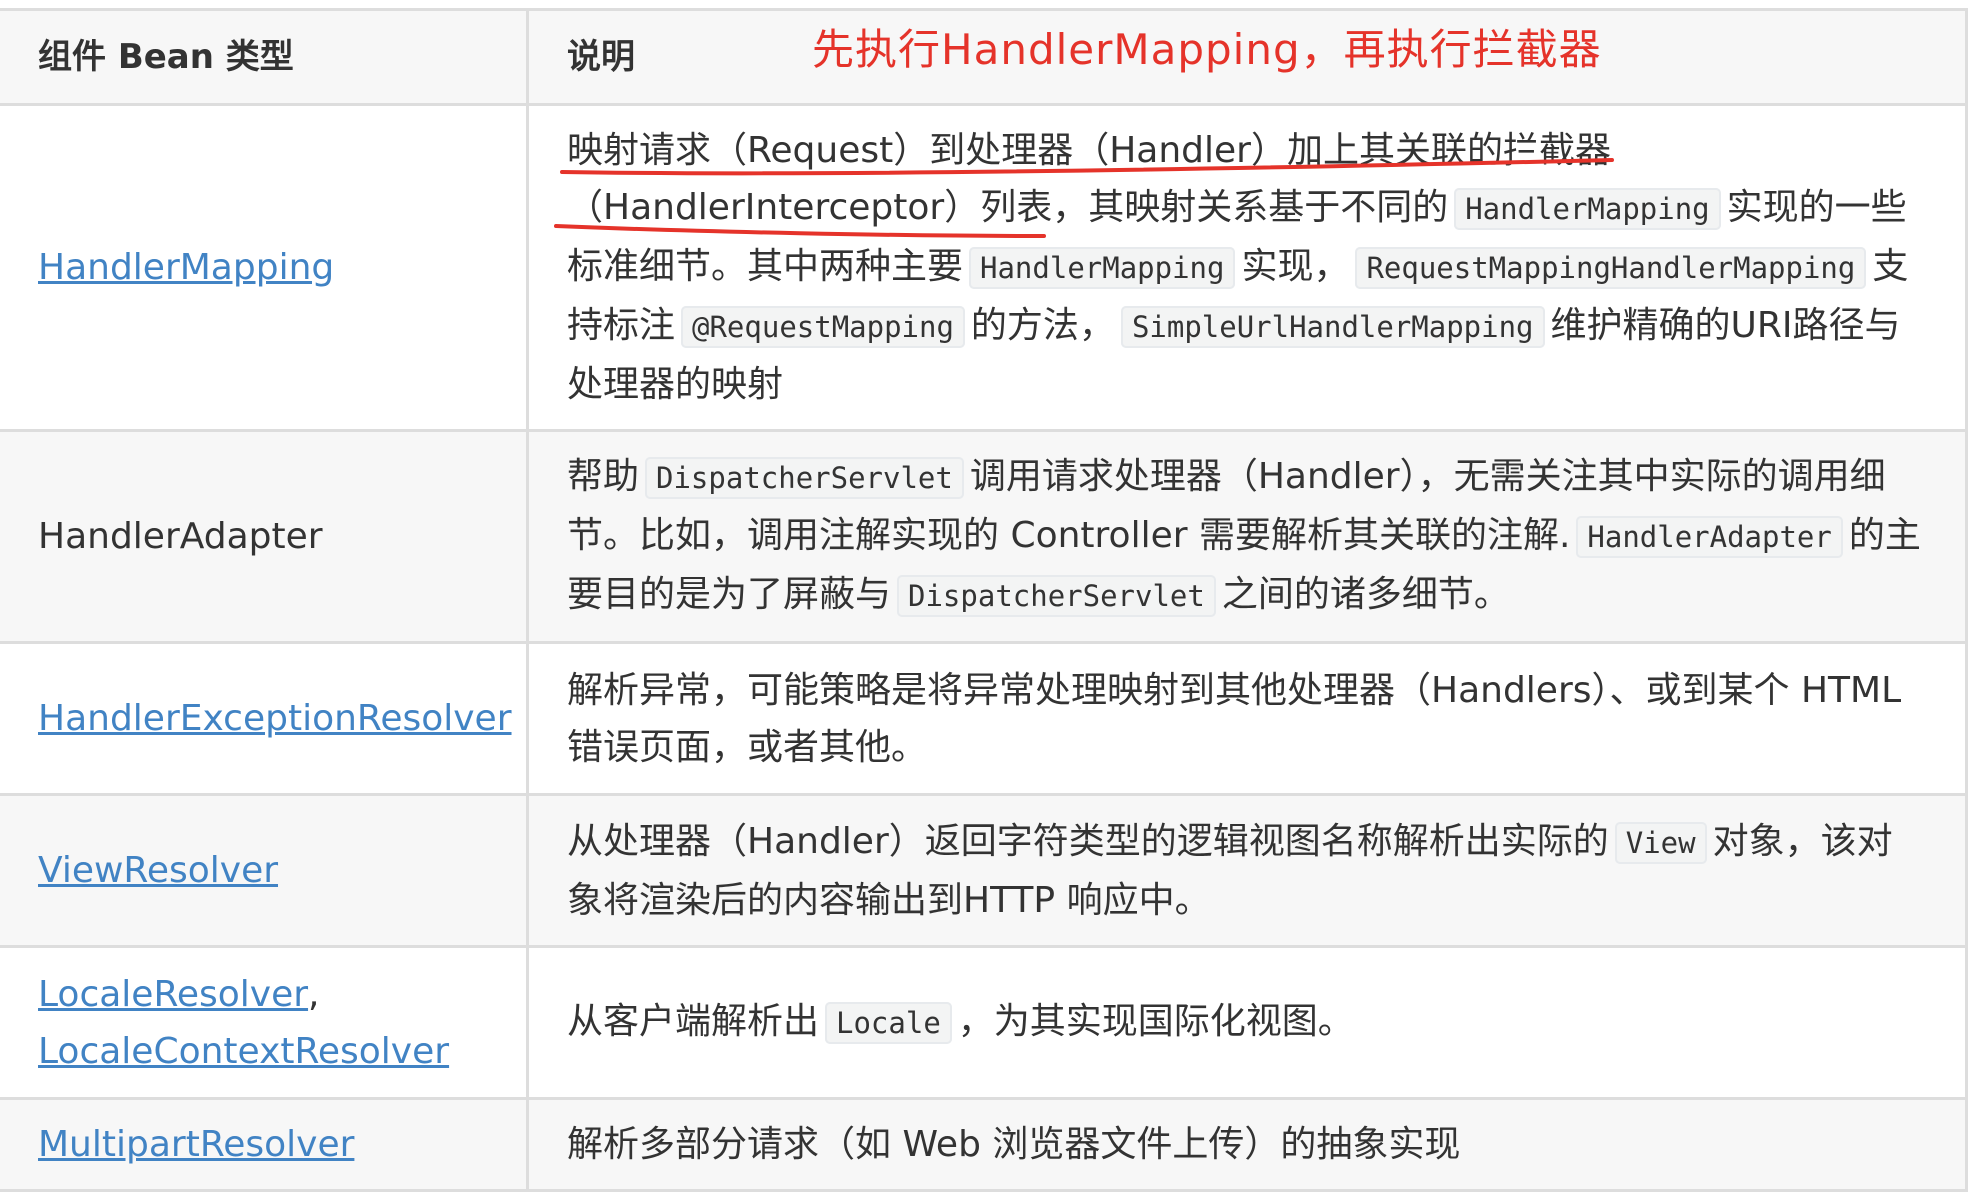  Describe the element at coordinates (186, 267) in the screenshot. I see `type-link-handler-mapping: HandlerMapping` at that location.